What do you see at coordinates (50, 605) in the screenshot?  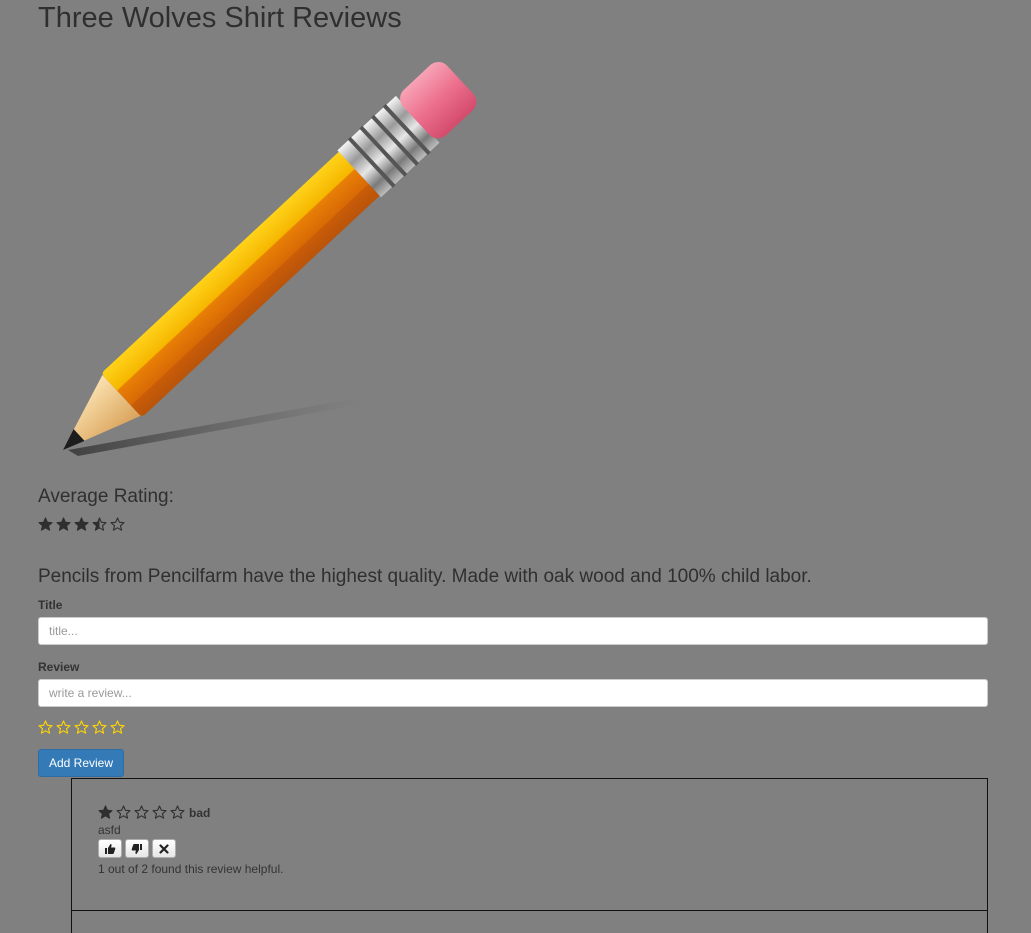 I see `title-label: Title` at bounding box center [50, 605].